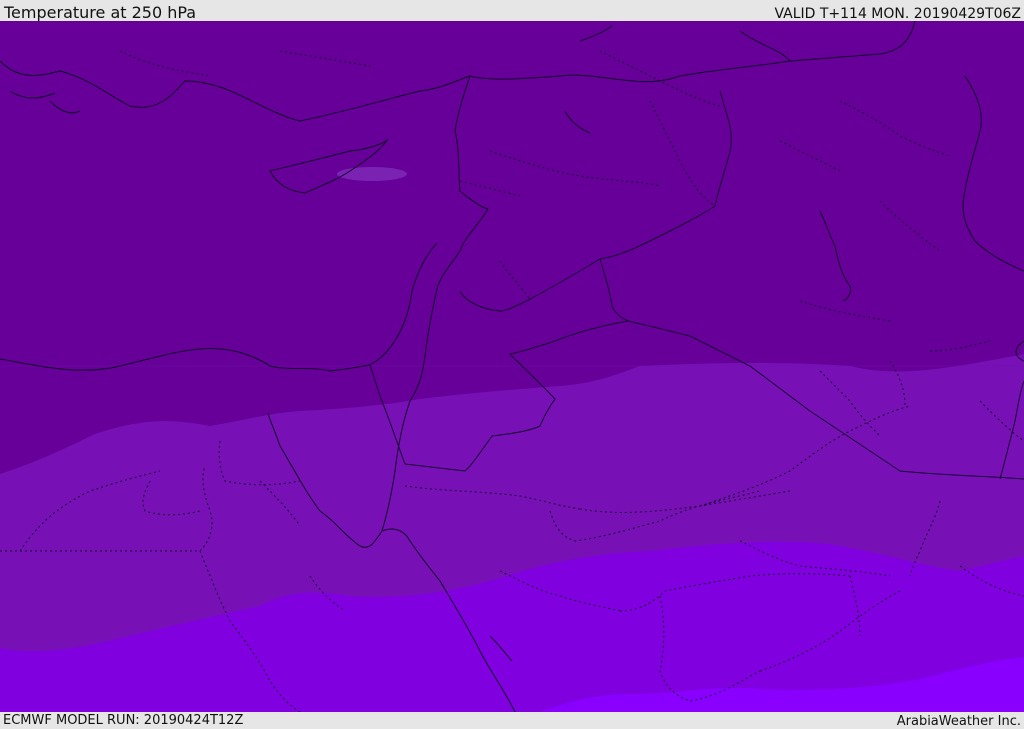 The image size is (1024, 729). What do you see at coordinates (372, 174) in the screenshot?
I see `warm-anomaly` at bounding box center [372, 174].